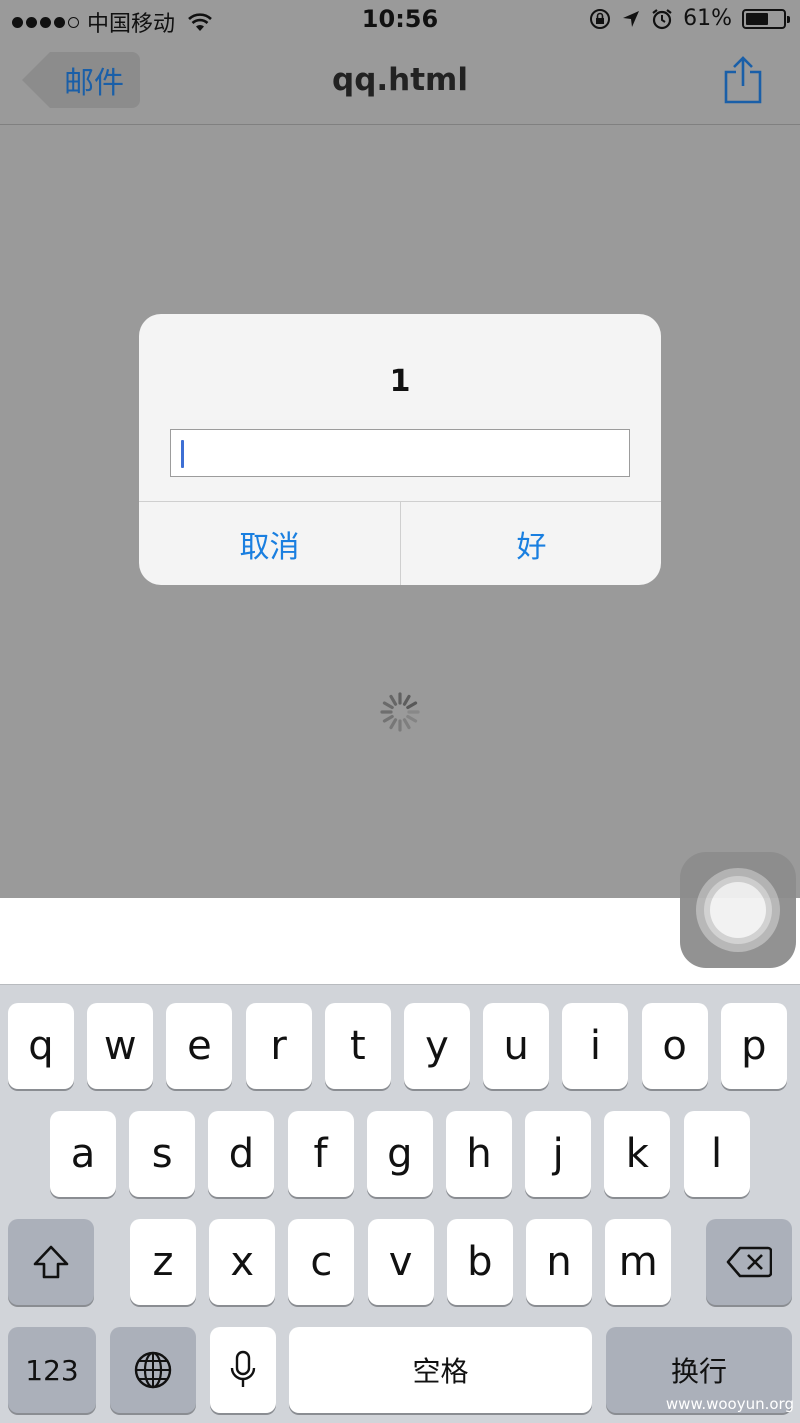 This screenshot has width=800, height=1423. I want to click on key-b: b, so click(479, 1262).